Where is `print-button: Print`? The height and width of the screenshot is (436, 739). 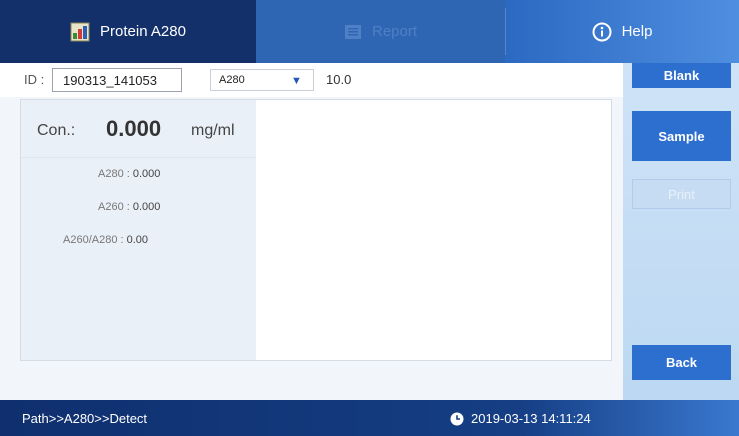
print-button: Print is located at coordinates (681, 194).